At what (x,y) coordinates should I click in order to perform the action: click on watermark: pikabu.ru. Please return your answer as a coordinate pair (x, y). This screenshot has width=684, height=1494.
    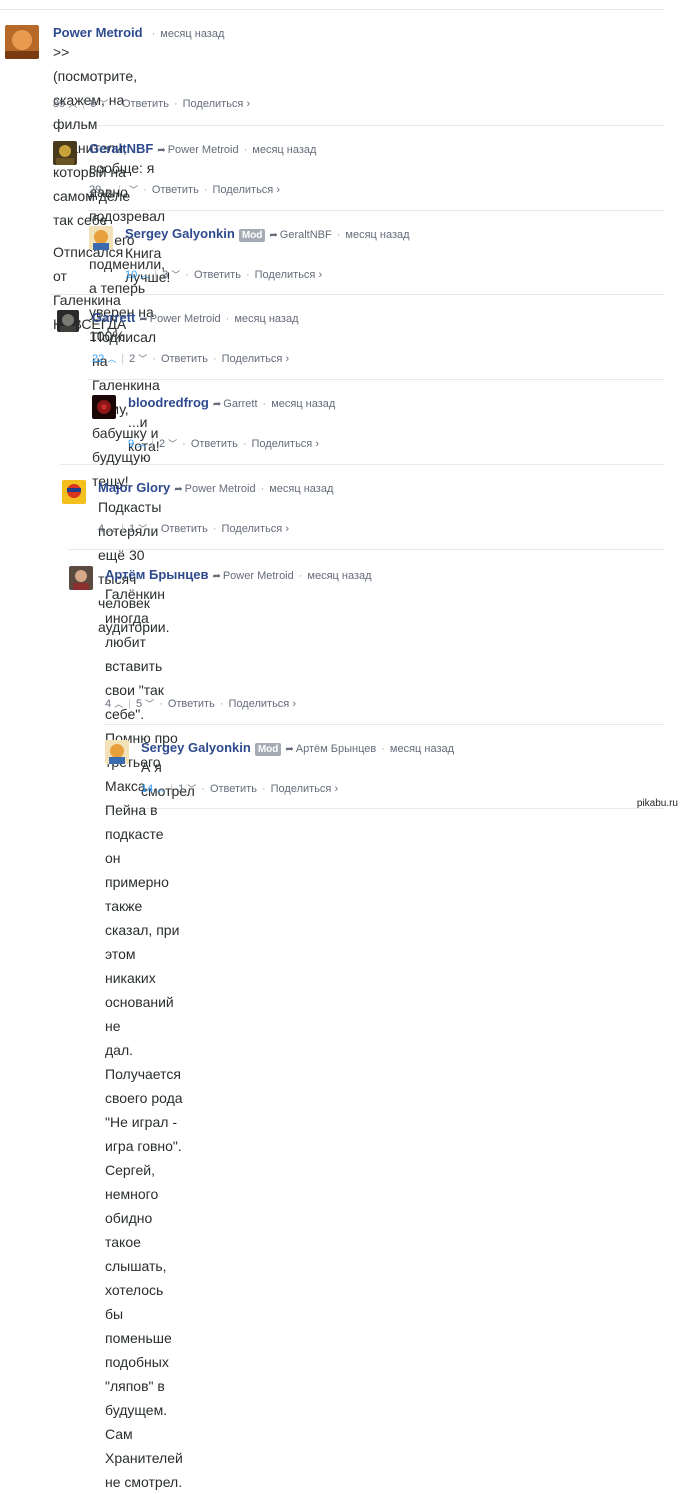
    Looking at the image, I should click on (657, 803).